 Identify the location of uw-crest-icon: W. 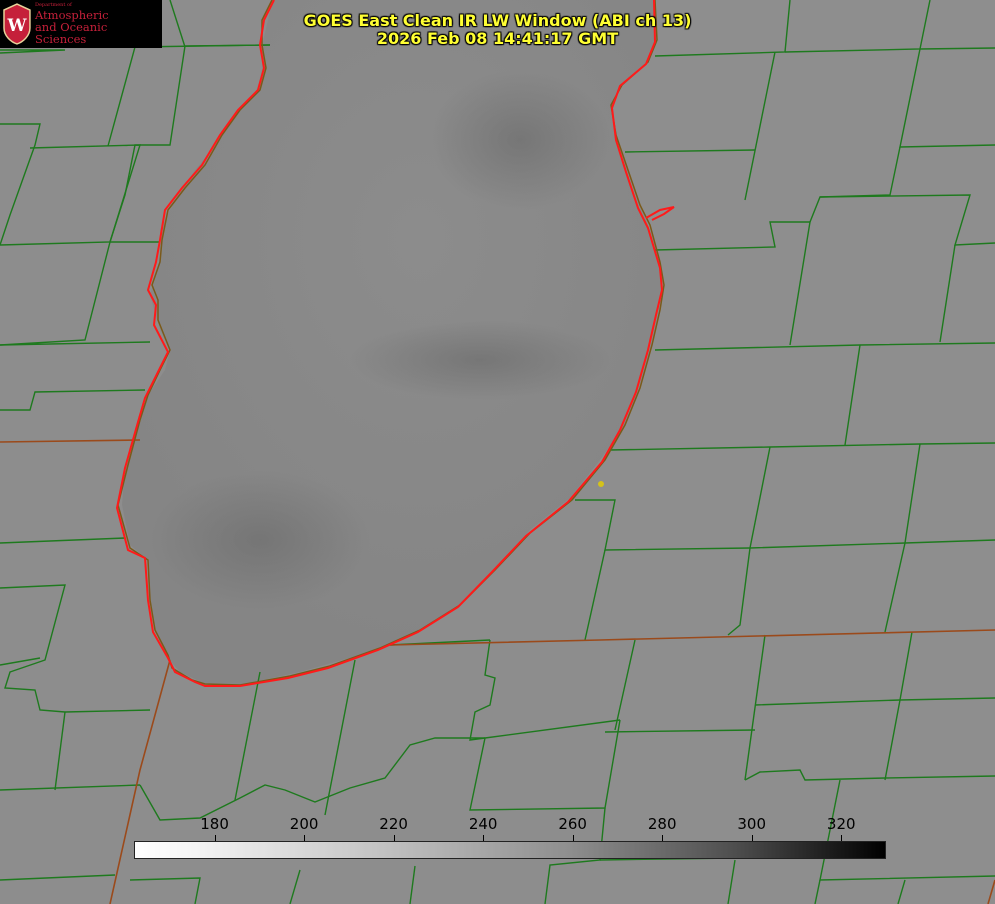
(17, 24).